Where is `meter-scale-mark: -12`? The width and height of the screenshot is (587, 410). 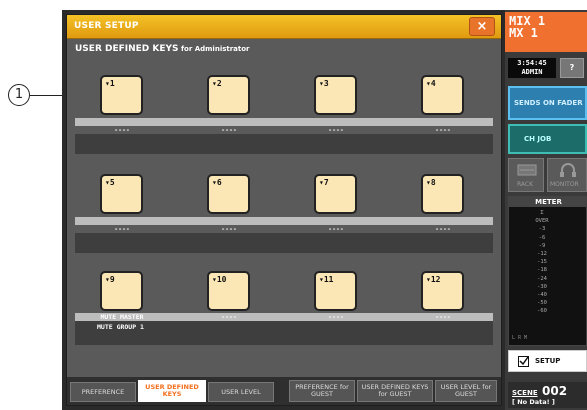
meter-scale-mark: -12 is located at coordinates (542, 254).